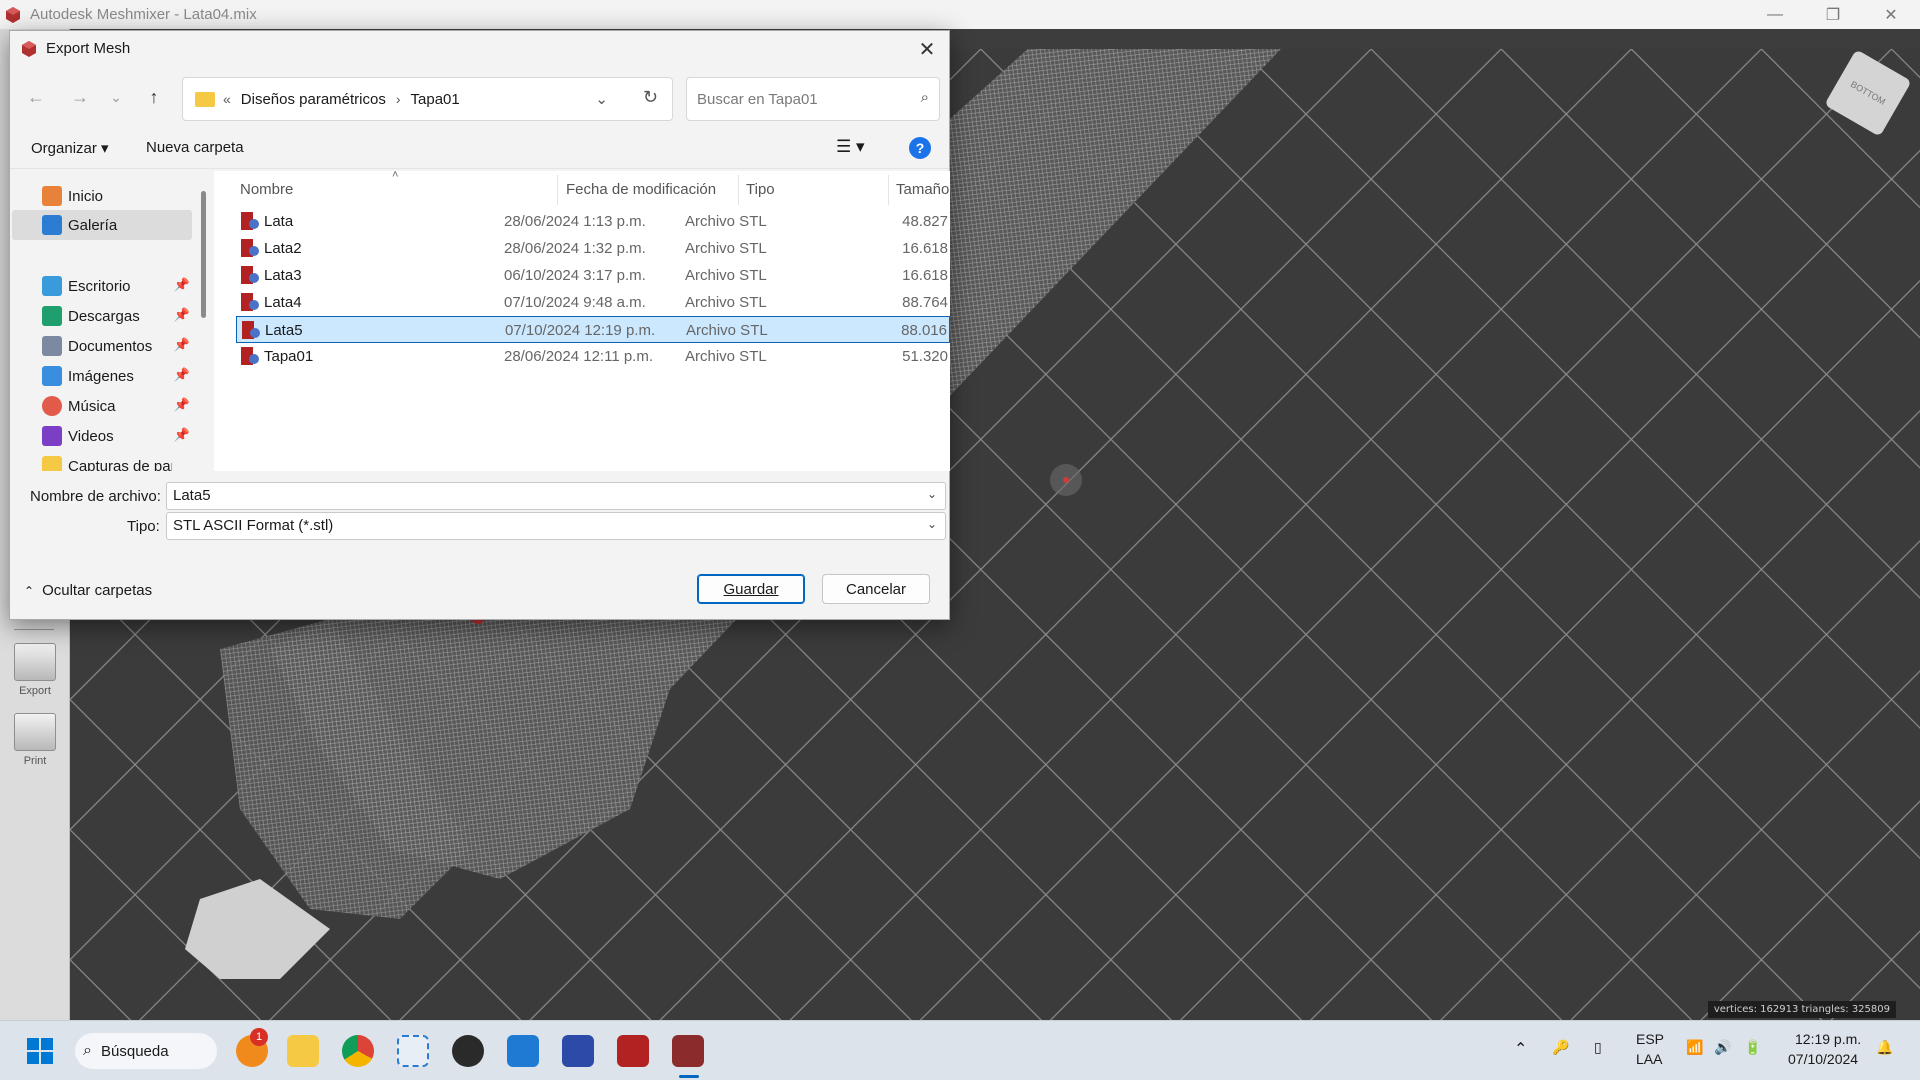 The height and width of the screenshot is (1080, 1920). Describe the element at coordinates (1694, 1047) in the screenshot. I see `wifi-icon: 📶` at that location.